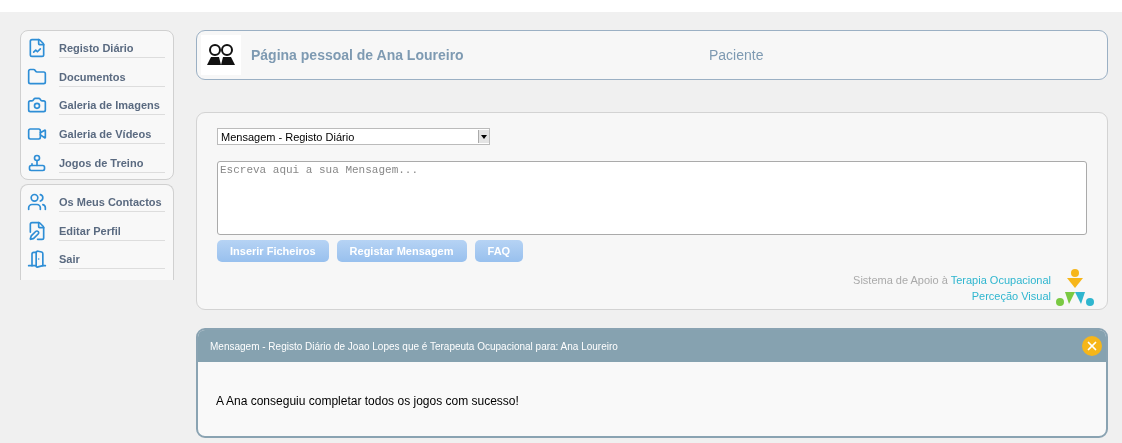 The height and width of the screenshot is (443, 1122). What do you see at coordinates (952, 280) in the screenshot?
I see `system-name: Sistema de Apoio à Terapia Ocupacional` at bounding box center [952, 280].